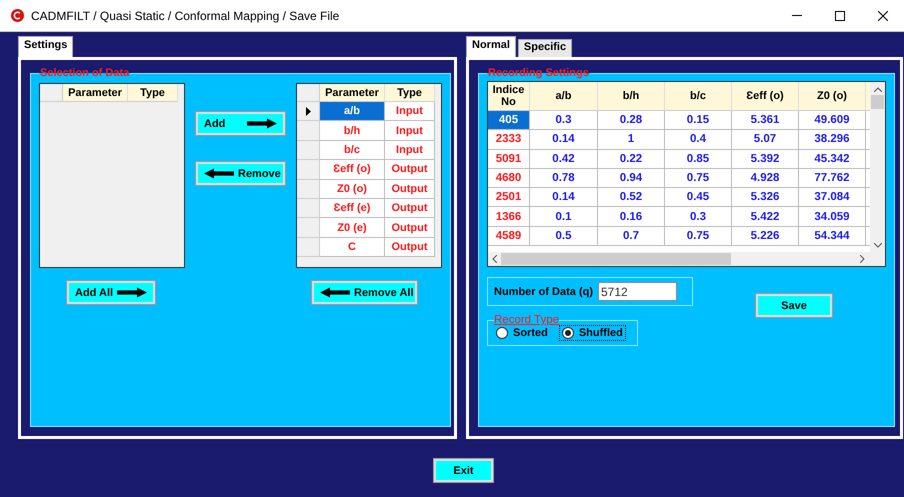 The height and width of the screenshot is (497, 904). Describe the element at coordinates (111, 292) in the screenshot. I see `add-button: Add All` at that location.